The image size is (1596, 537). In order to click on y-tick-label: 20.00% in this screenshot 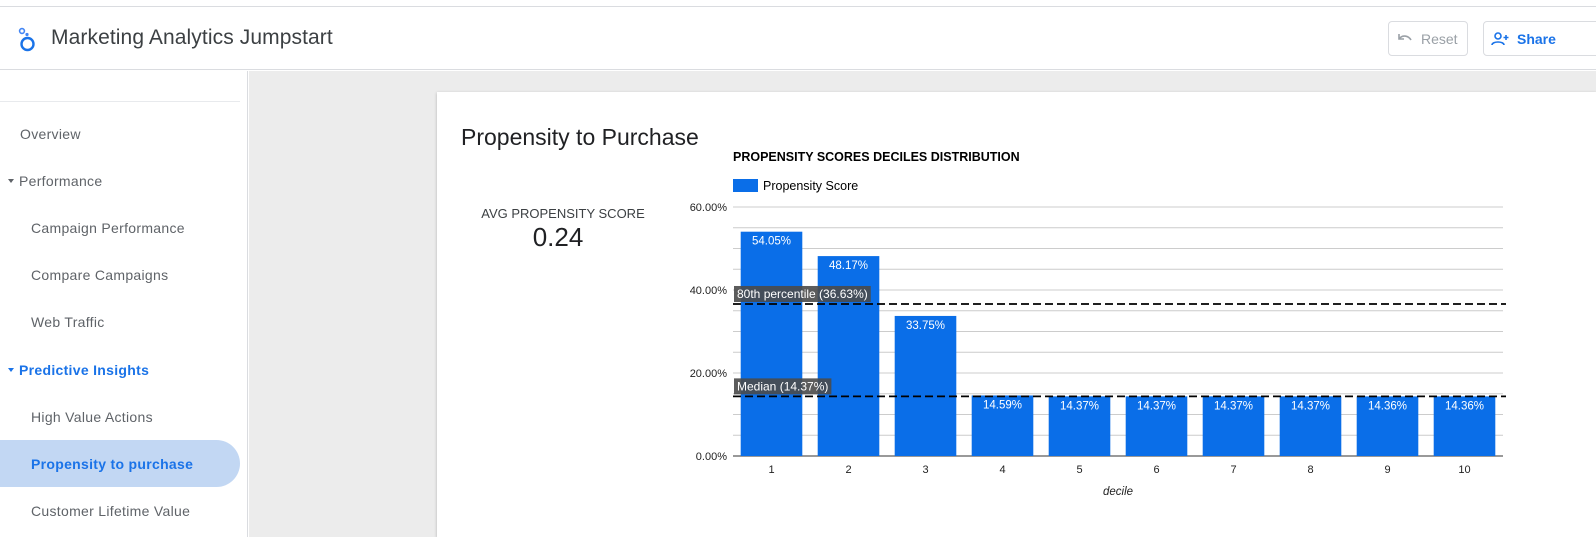, I will do `click(709, 374)`.